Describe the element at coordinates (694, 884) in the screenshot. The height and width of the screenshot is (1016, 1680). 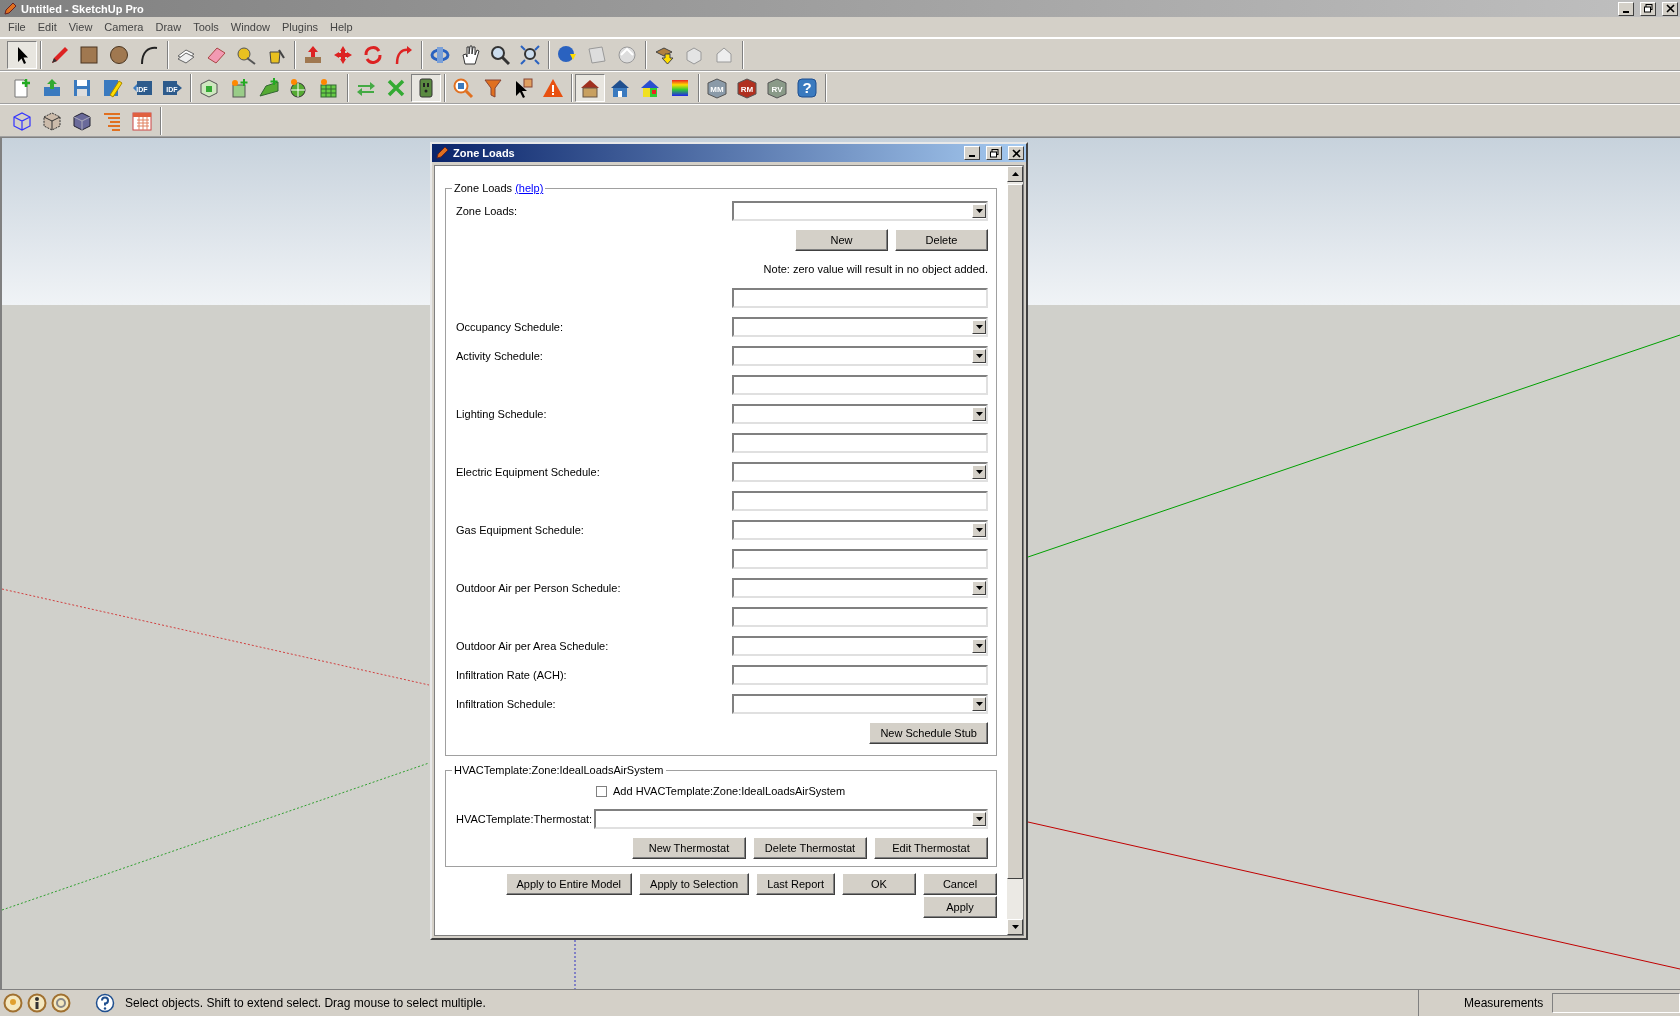
I see `dialog-button: Apply to Selection` at that location.